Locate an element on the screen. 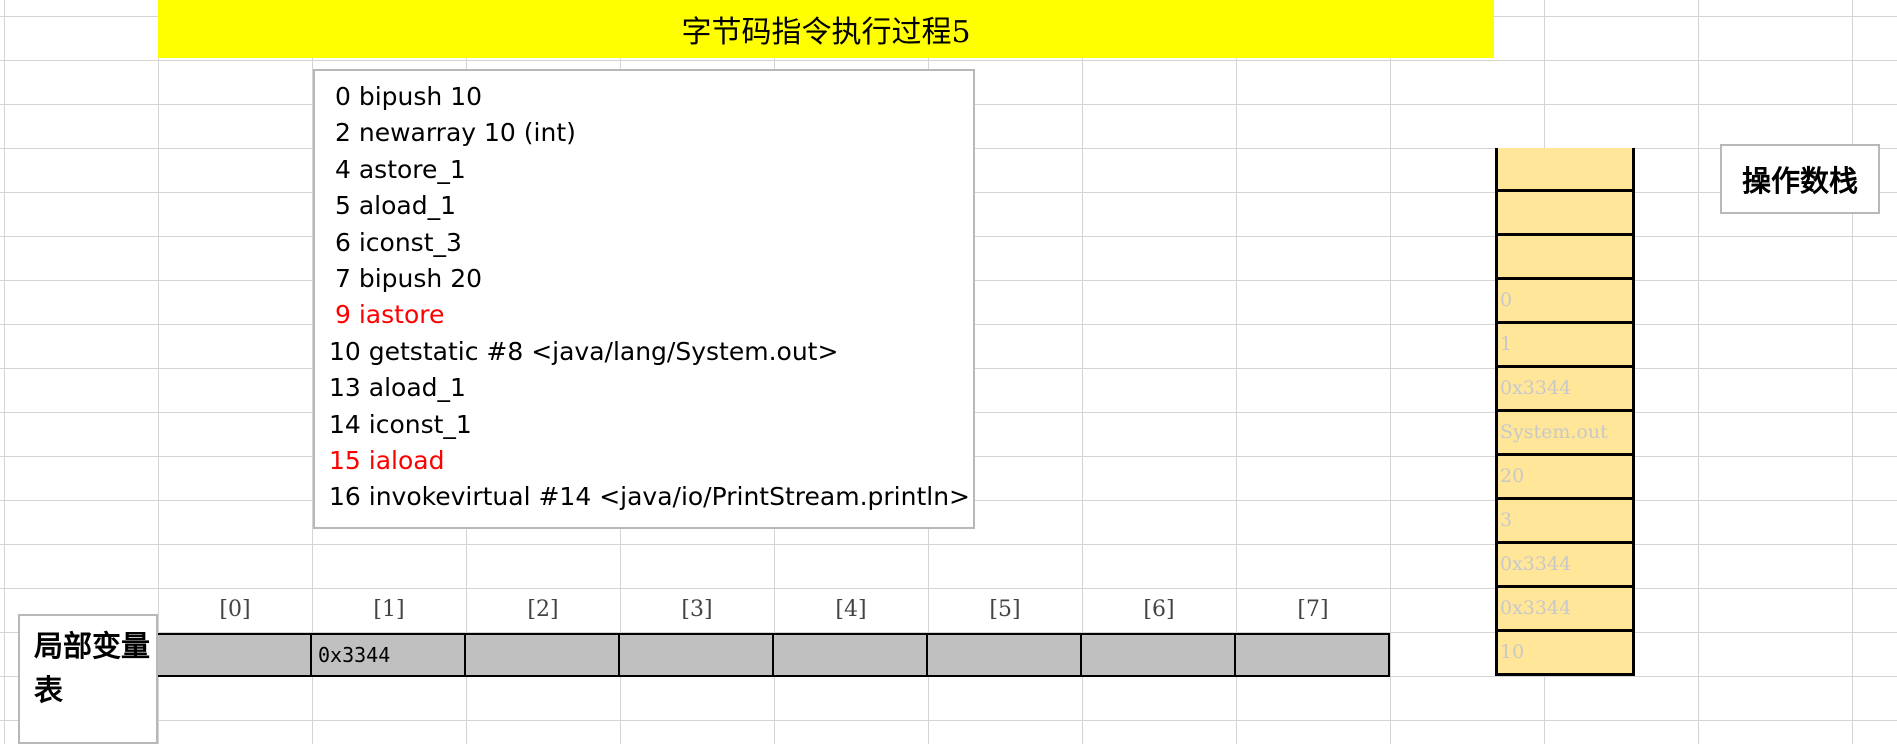 Image resolution: width=1897 pixels, height=744 pixels. operand-stack-label-text: 操作数栈 is located at coordinates (1799, 181).